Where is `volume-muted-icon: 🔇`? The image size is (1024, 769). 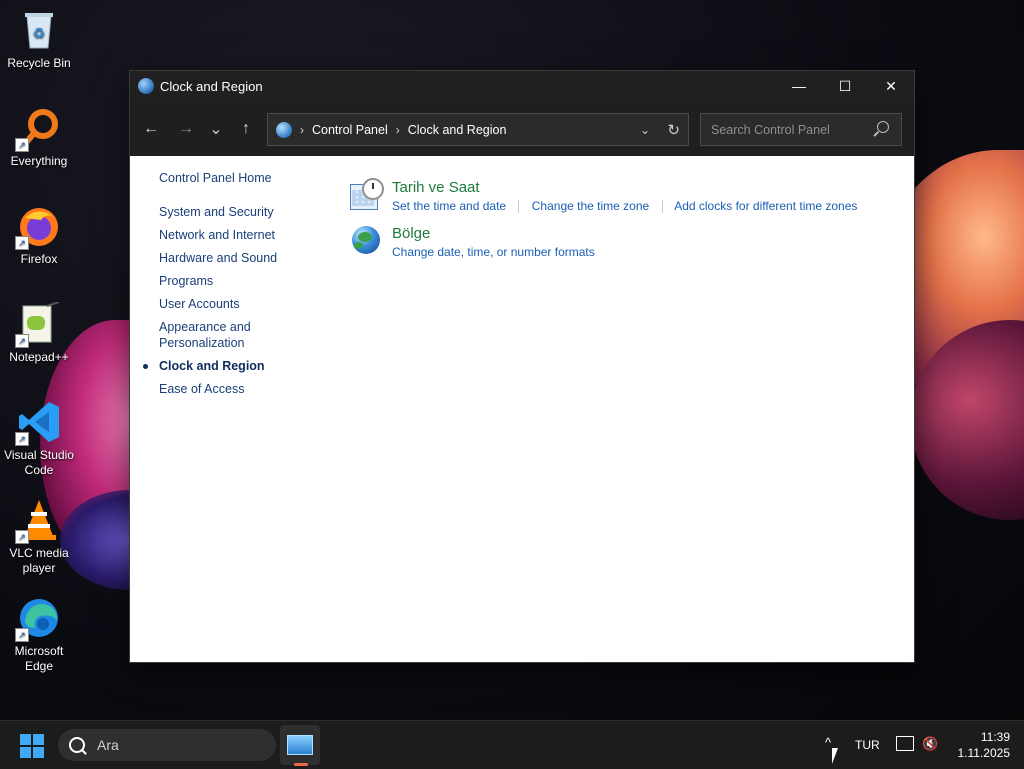 volume-muted-icon: 🔇 is located at coordinates (930, 744).